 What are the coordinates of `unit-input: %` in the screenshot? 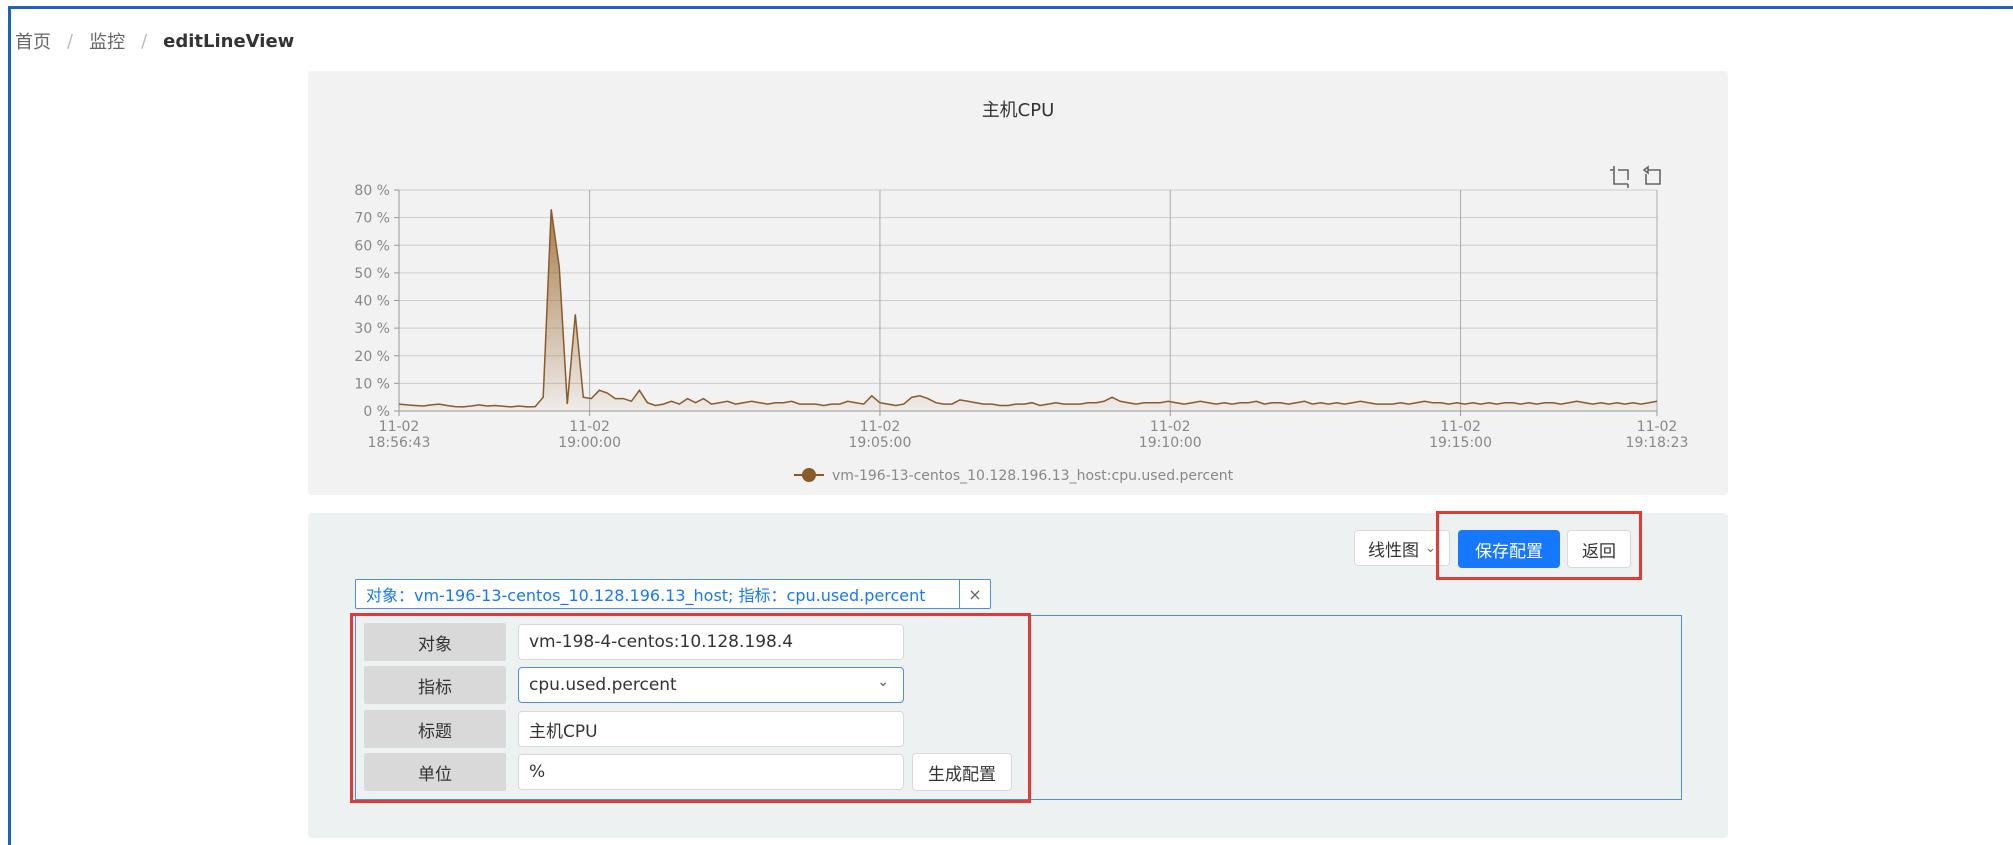 It's located at (711, 772).